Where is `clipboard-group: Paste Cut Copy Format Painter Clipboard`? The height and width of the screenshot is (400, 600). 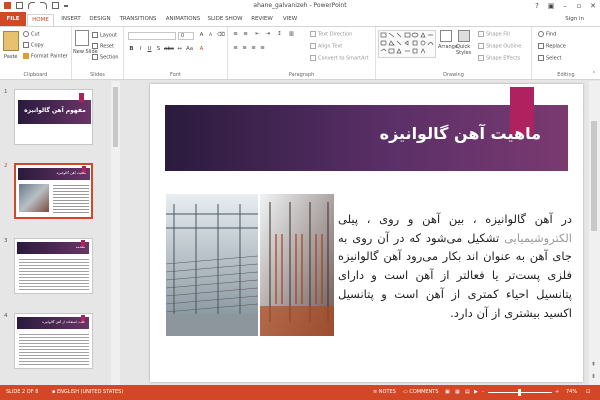 clipboard-group: Paste Cut Copy Format Painter Clipboard is located at coordinates (36, 53).